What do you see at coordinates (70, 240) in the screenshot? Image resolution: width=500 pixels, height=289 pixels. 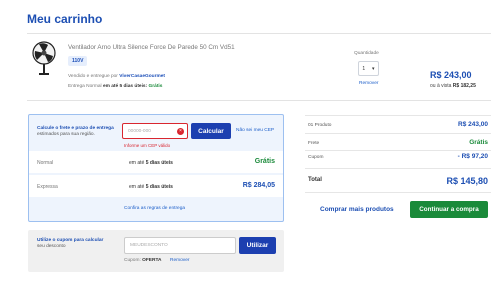 I see `coupon-title-text: Utilize o cupom para calcular` at bounding box center [70, 240].